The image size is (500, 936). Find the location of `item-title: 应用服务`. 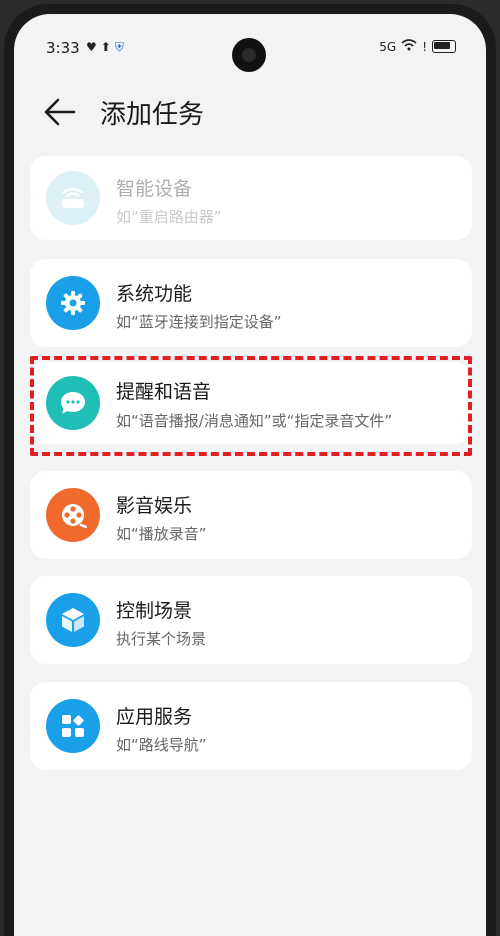

item-title: 应用服务 is located at coordinates (154, 717).